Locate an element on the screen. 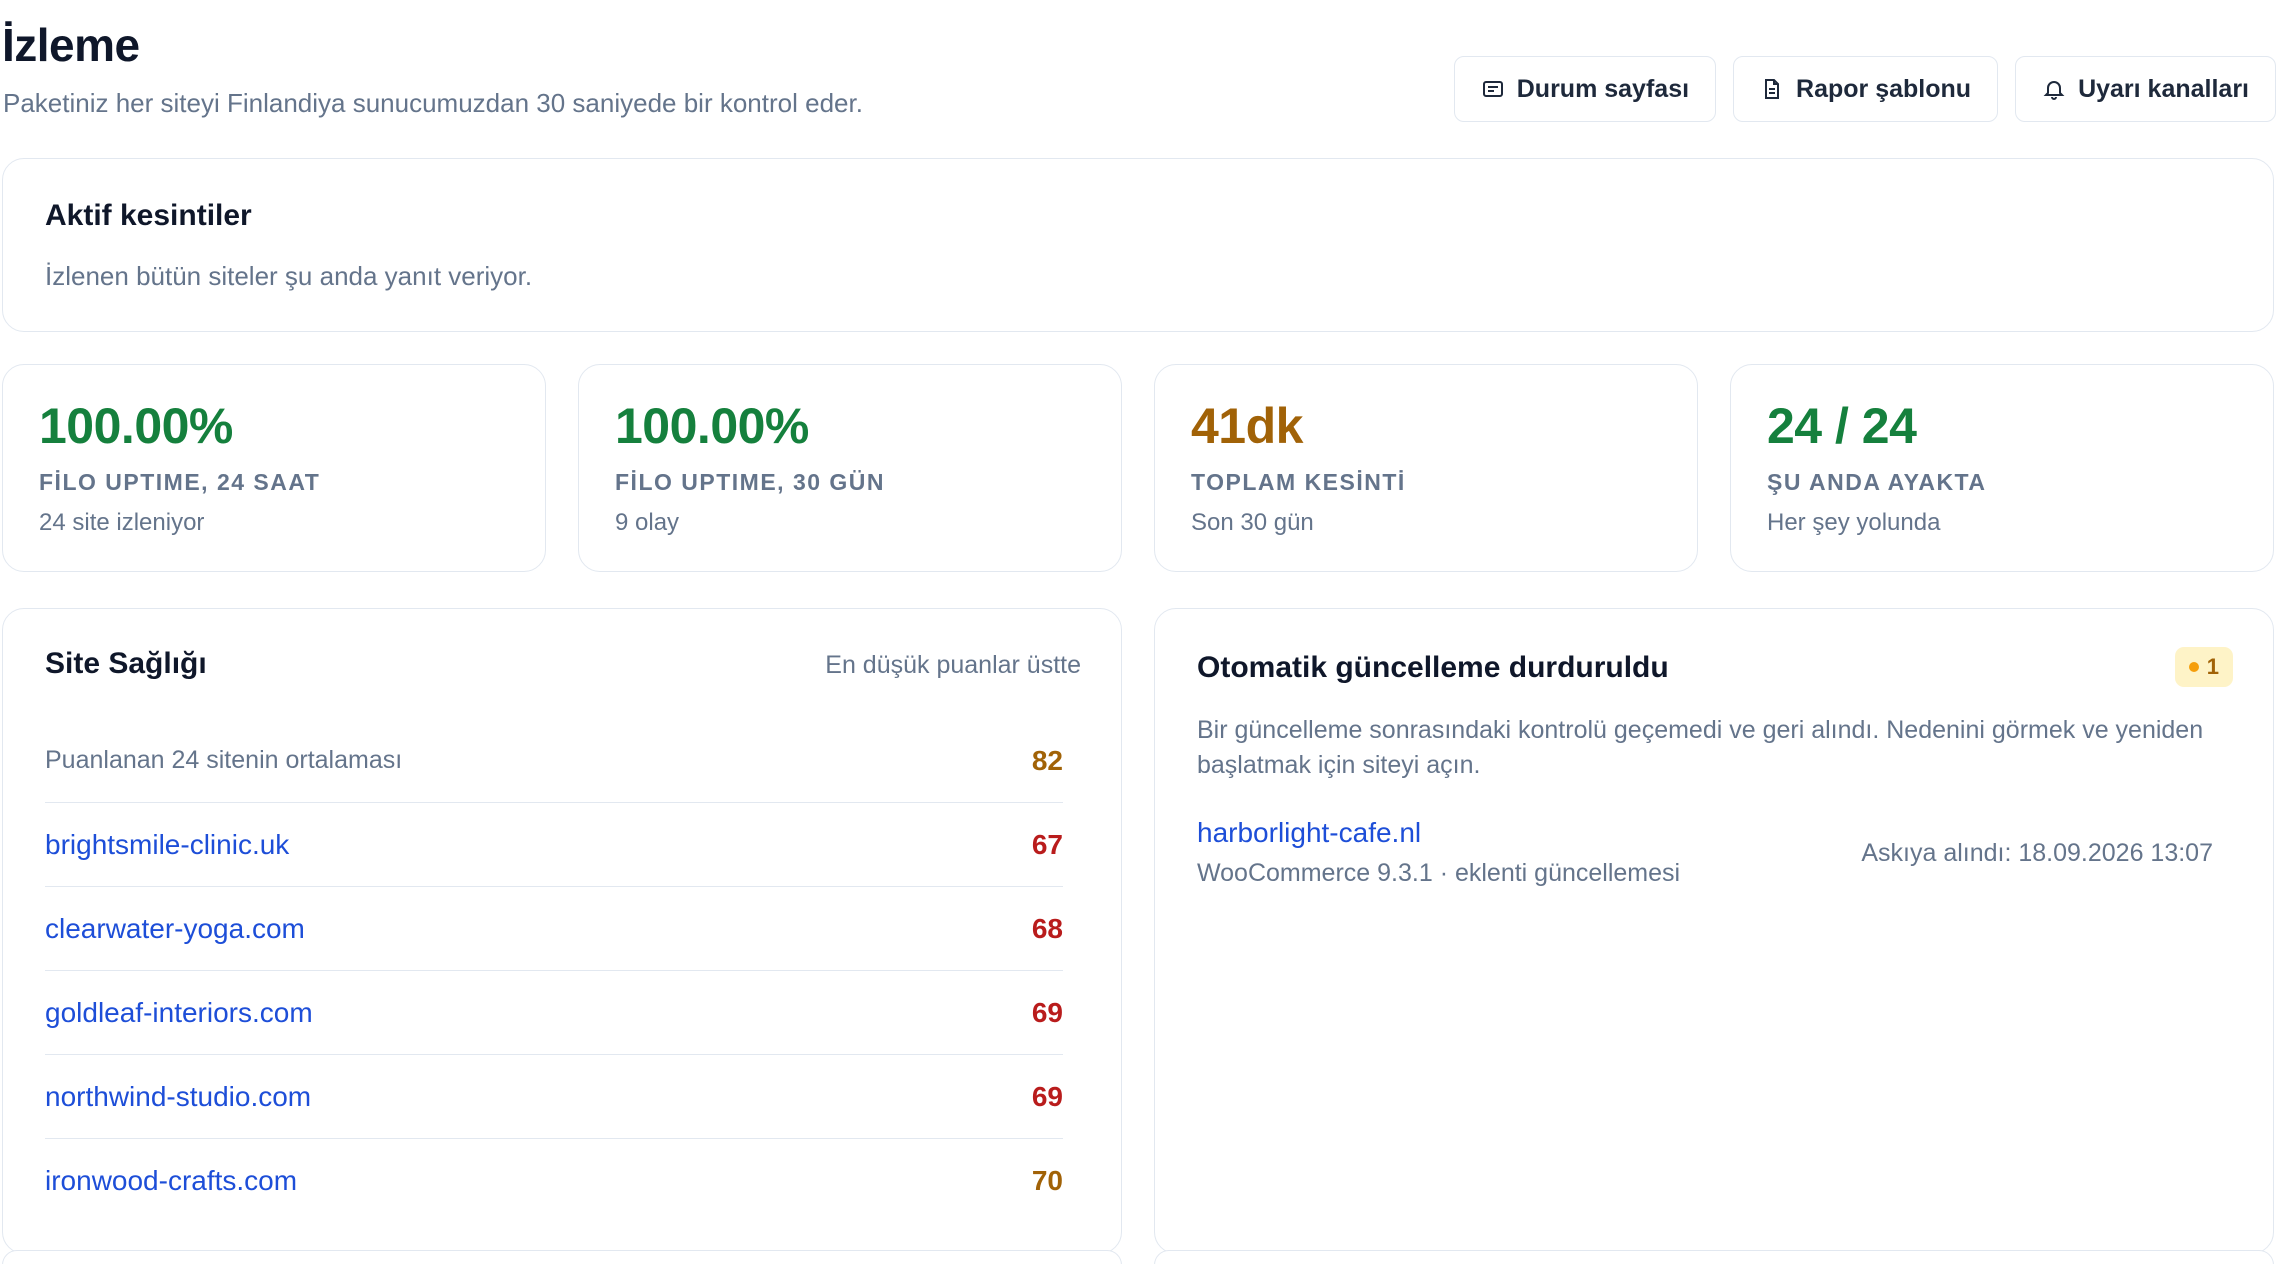 The image size is (2276, 1264). list-item: ironwood-crafts.com 70 is located at coordinates (554, 1181).